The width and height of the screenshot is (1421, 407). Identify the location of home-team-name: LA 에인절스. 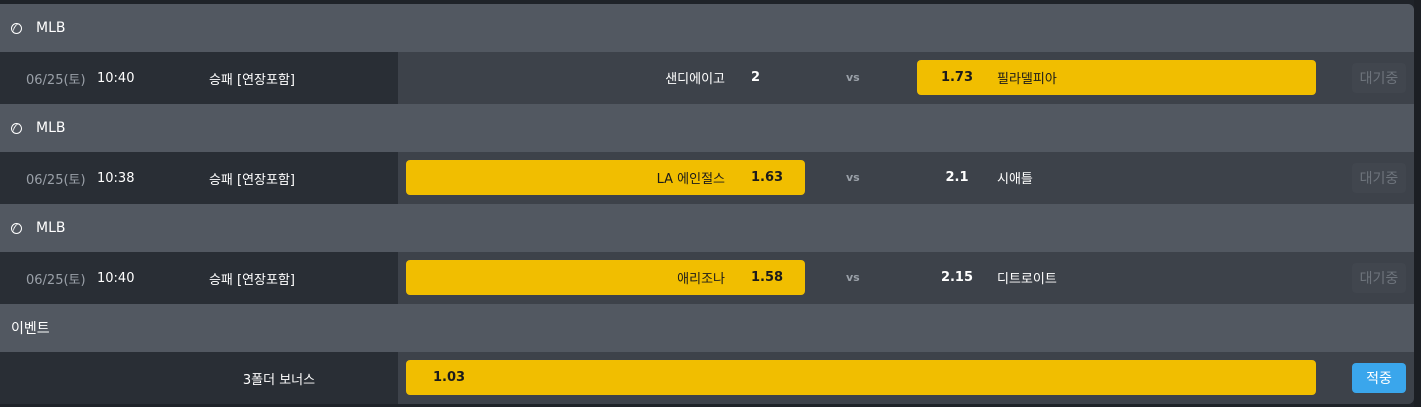
(690, 179).